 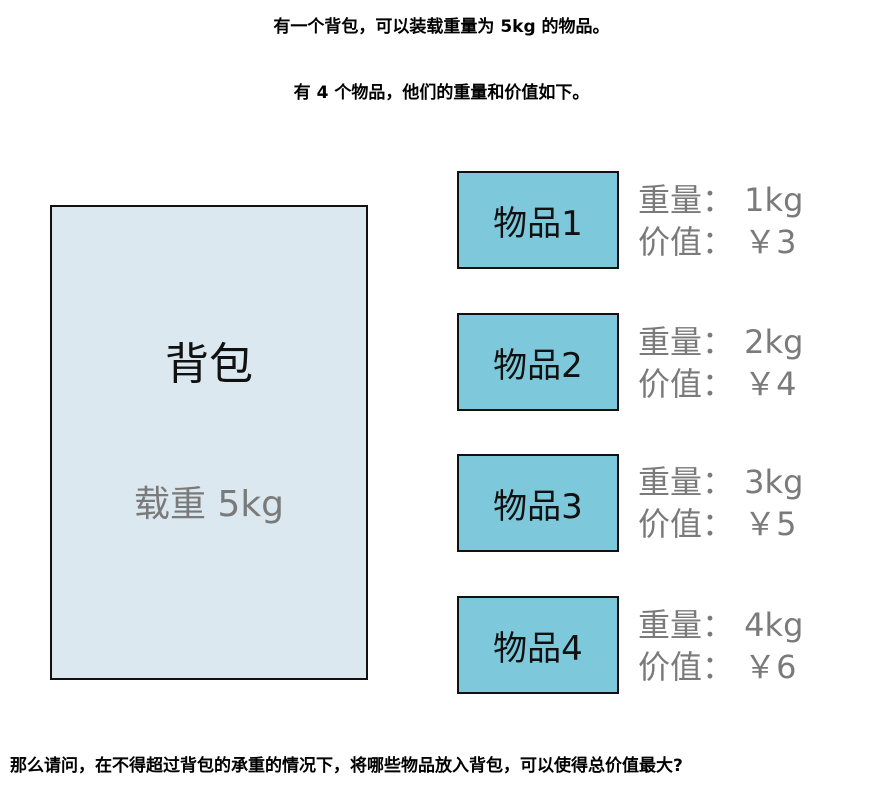 I want to click on intro-line-1: 有一个背包，可以装载重量为 5kg 的物品。, so click(x=441, y=27).